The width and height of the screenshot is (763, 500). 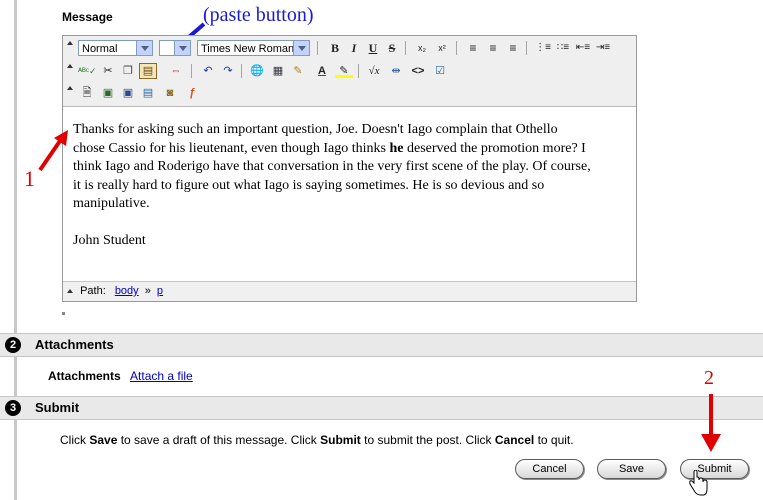 What do you see at coordinates (148, 93) in the screenshot?
I see `insert-audio-icon: ▤` at bounding box center [148, 93].